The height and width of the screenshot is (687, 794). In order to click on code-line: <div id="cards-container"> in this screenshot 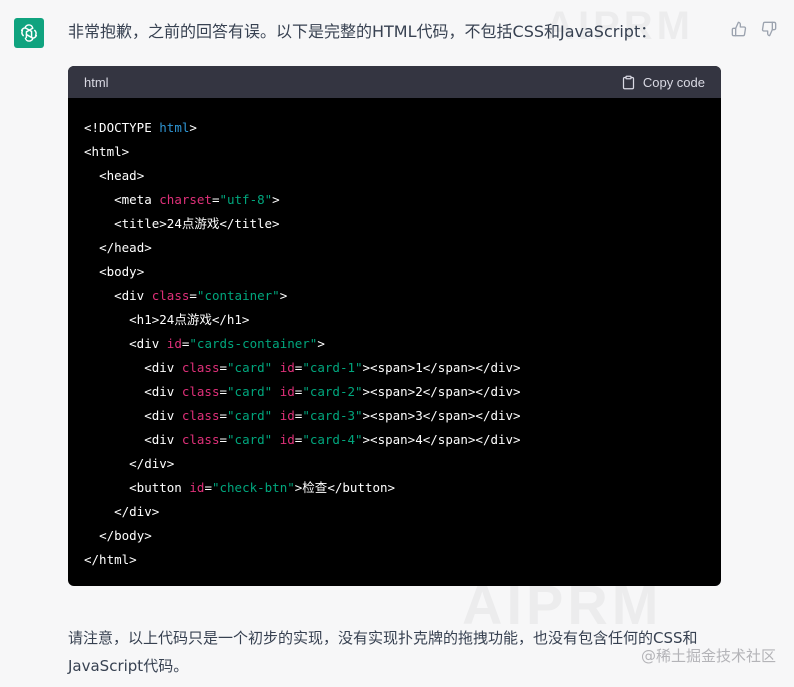, I will do `click(394, 344)`.